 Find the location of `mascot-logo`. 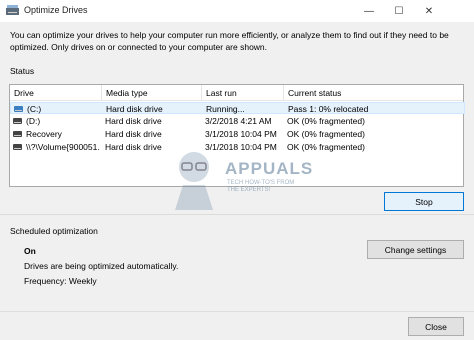

mascot-logo is located at coordinates (194, 181).